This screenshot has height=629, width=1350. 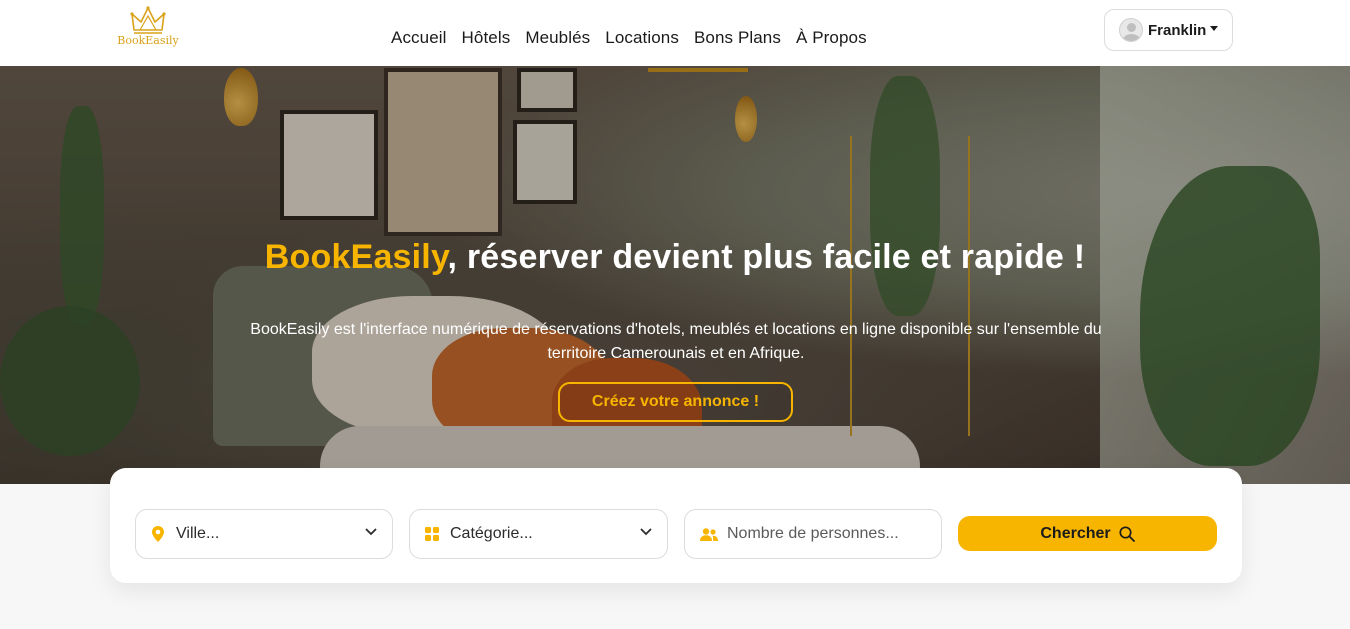 I want to click on brand-logo: BookEasily, so click(x=148, y=32).